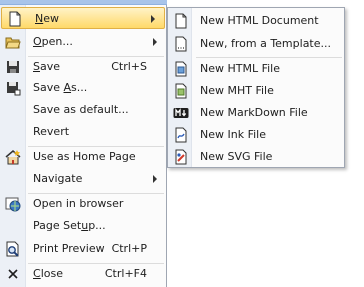 The height and width of the screenshot is (287, 364). Describe the element at coordinates (13, 274) in the screenshot. I see `close-x-icon` at that location.